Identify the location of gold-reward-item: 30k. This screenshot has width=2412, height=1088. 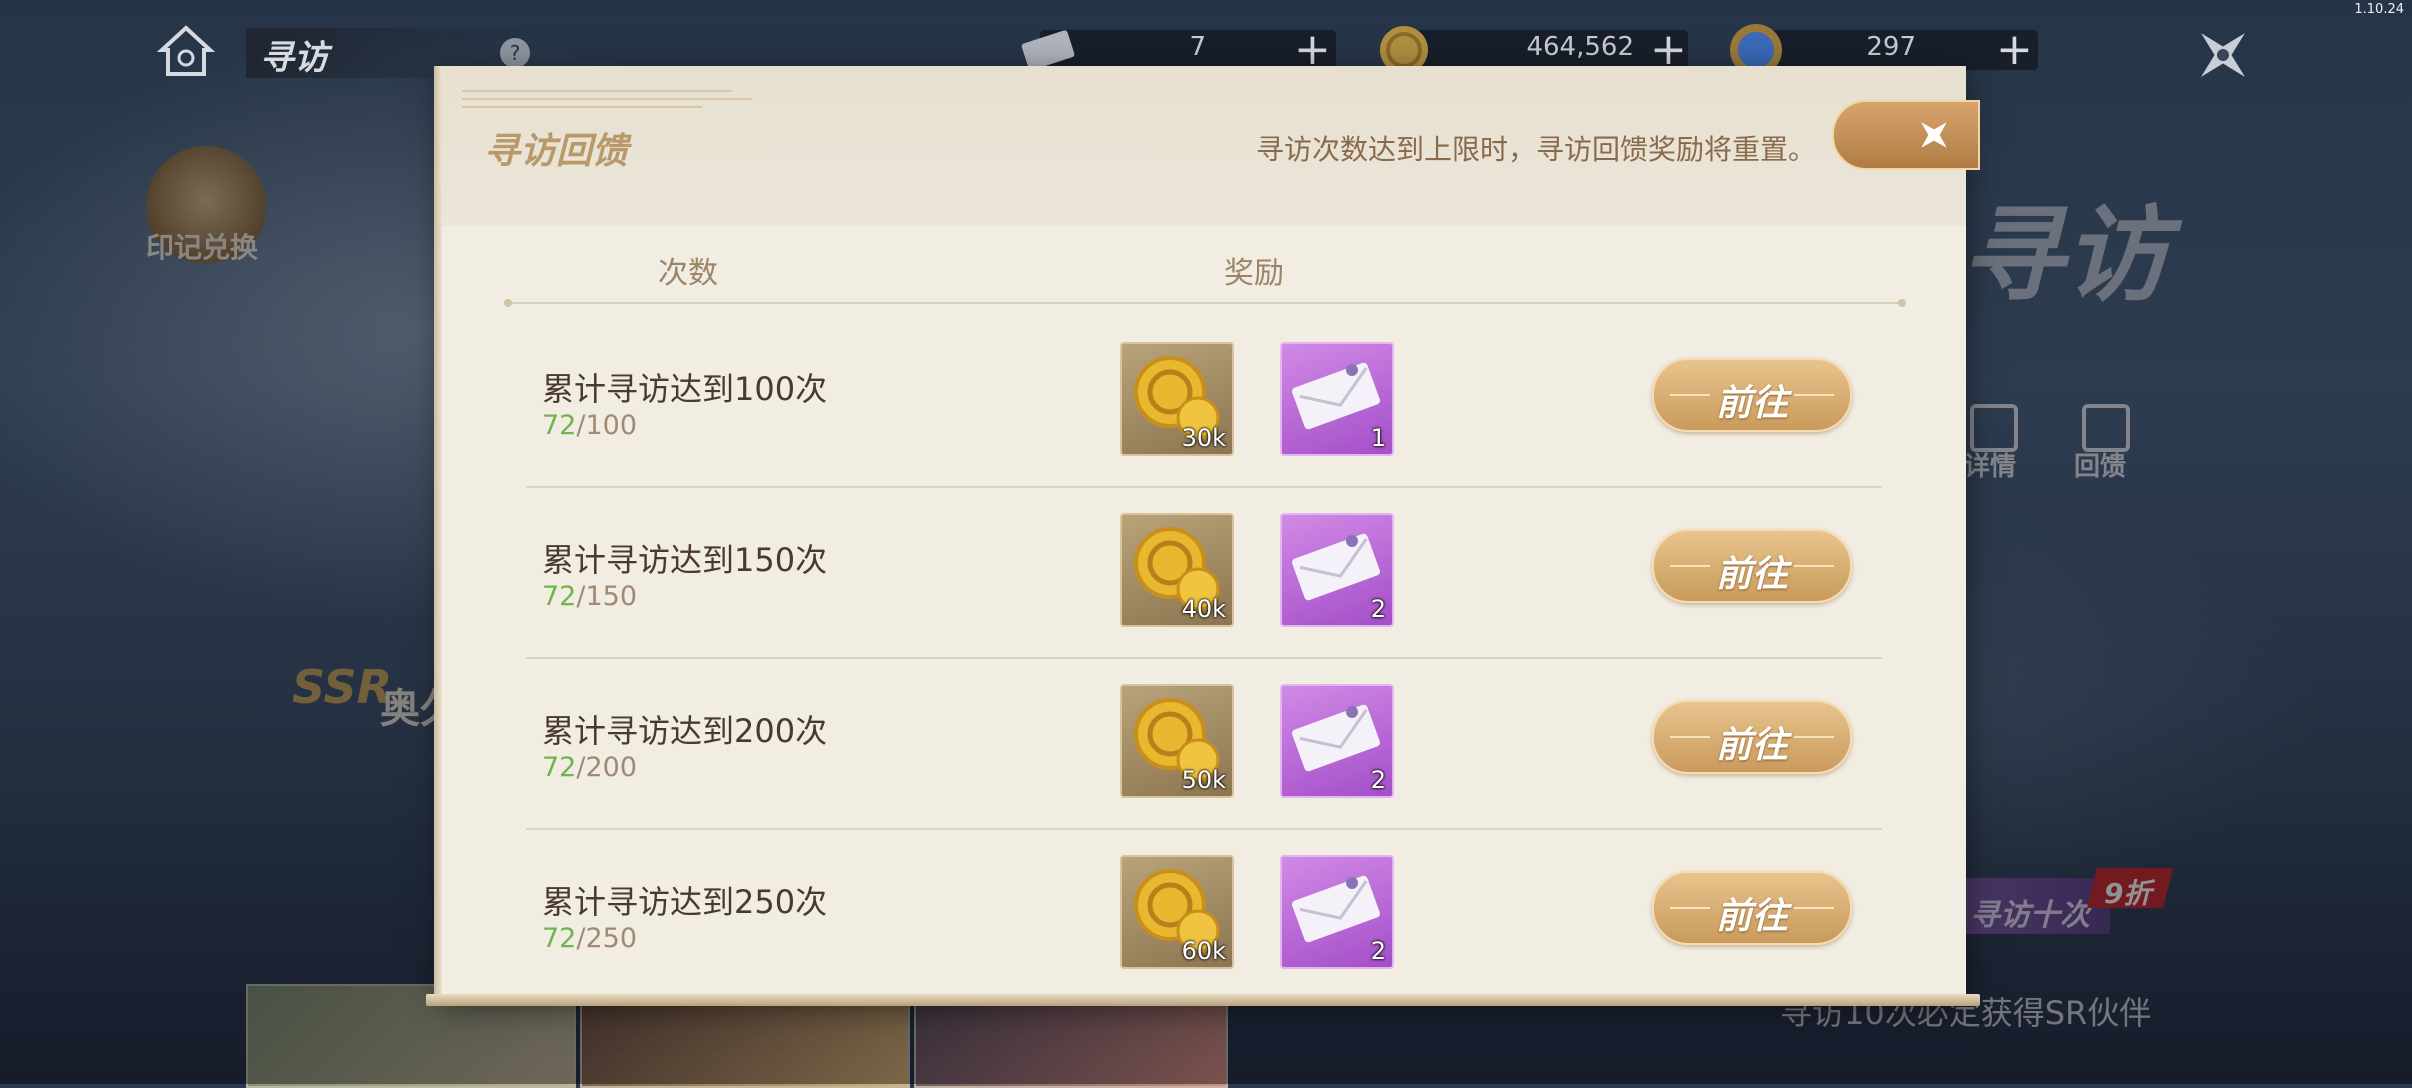
(1177, 399).